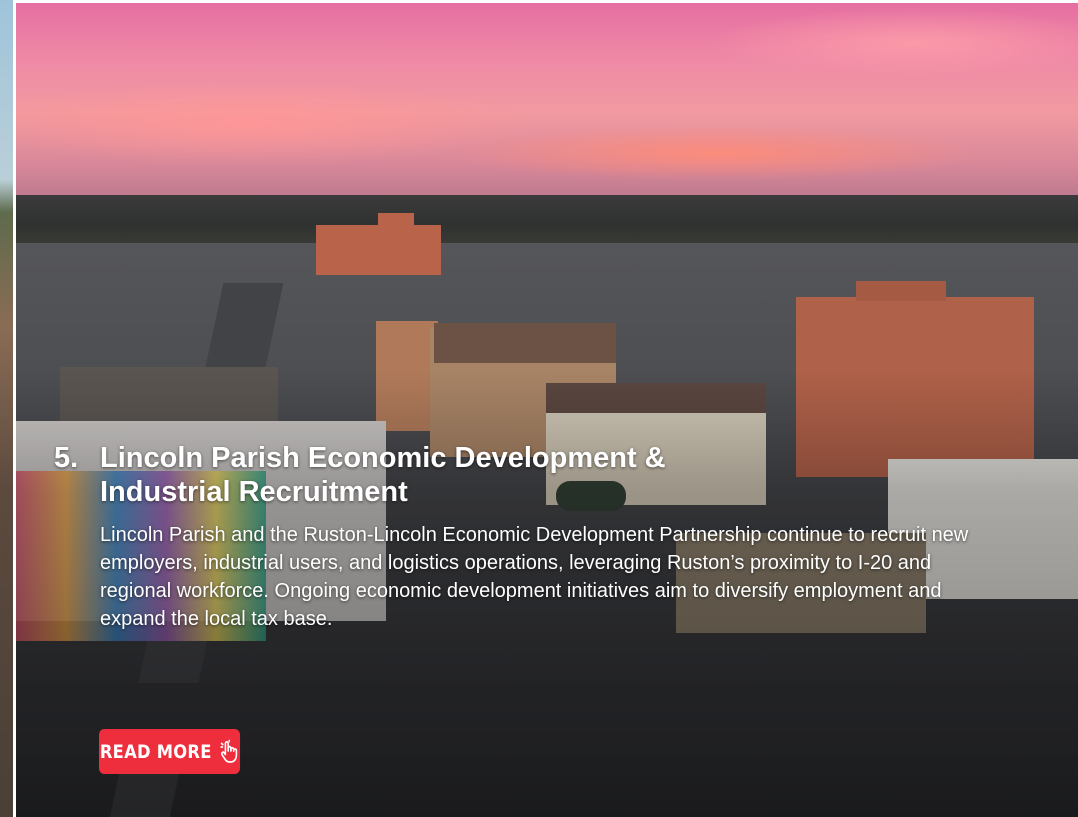 The width and height of the screenshot is (1078, 817). I want to click on hand-pointer-icon, so click(229, 752).